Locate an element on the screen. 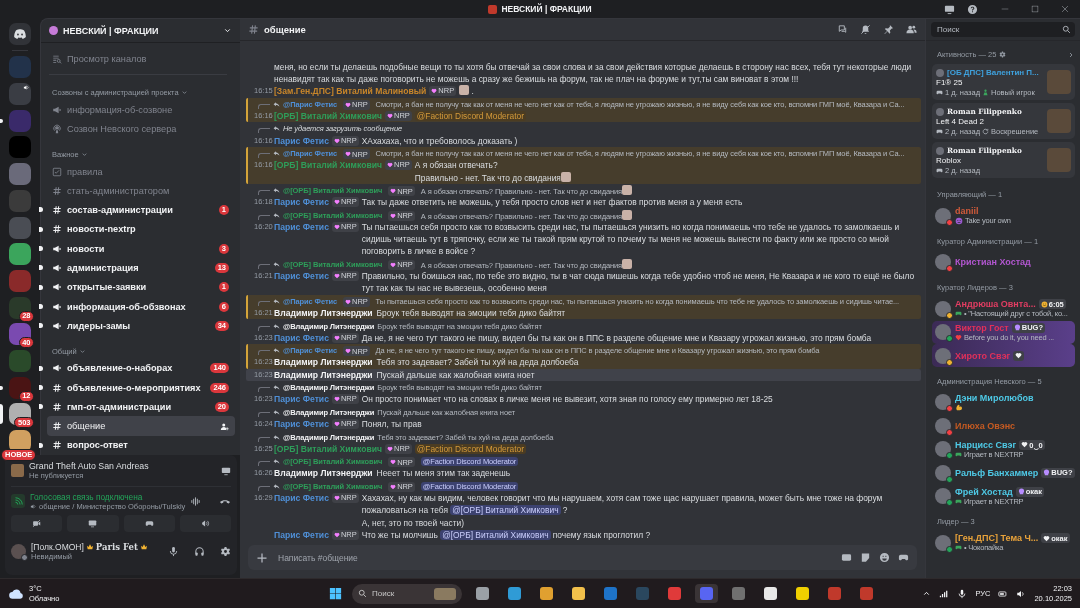 This screenshot has height=608, width=1080. notifications-off-icon is located at coordinates (865, 29).